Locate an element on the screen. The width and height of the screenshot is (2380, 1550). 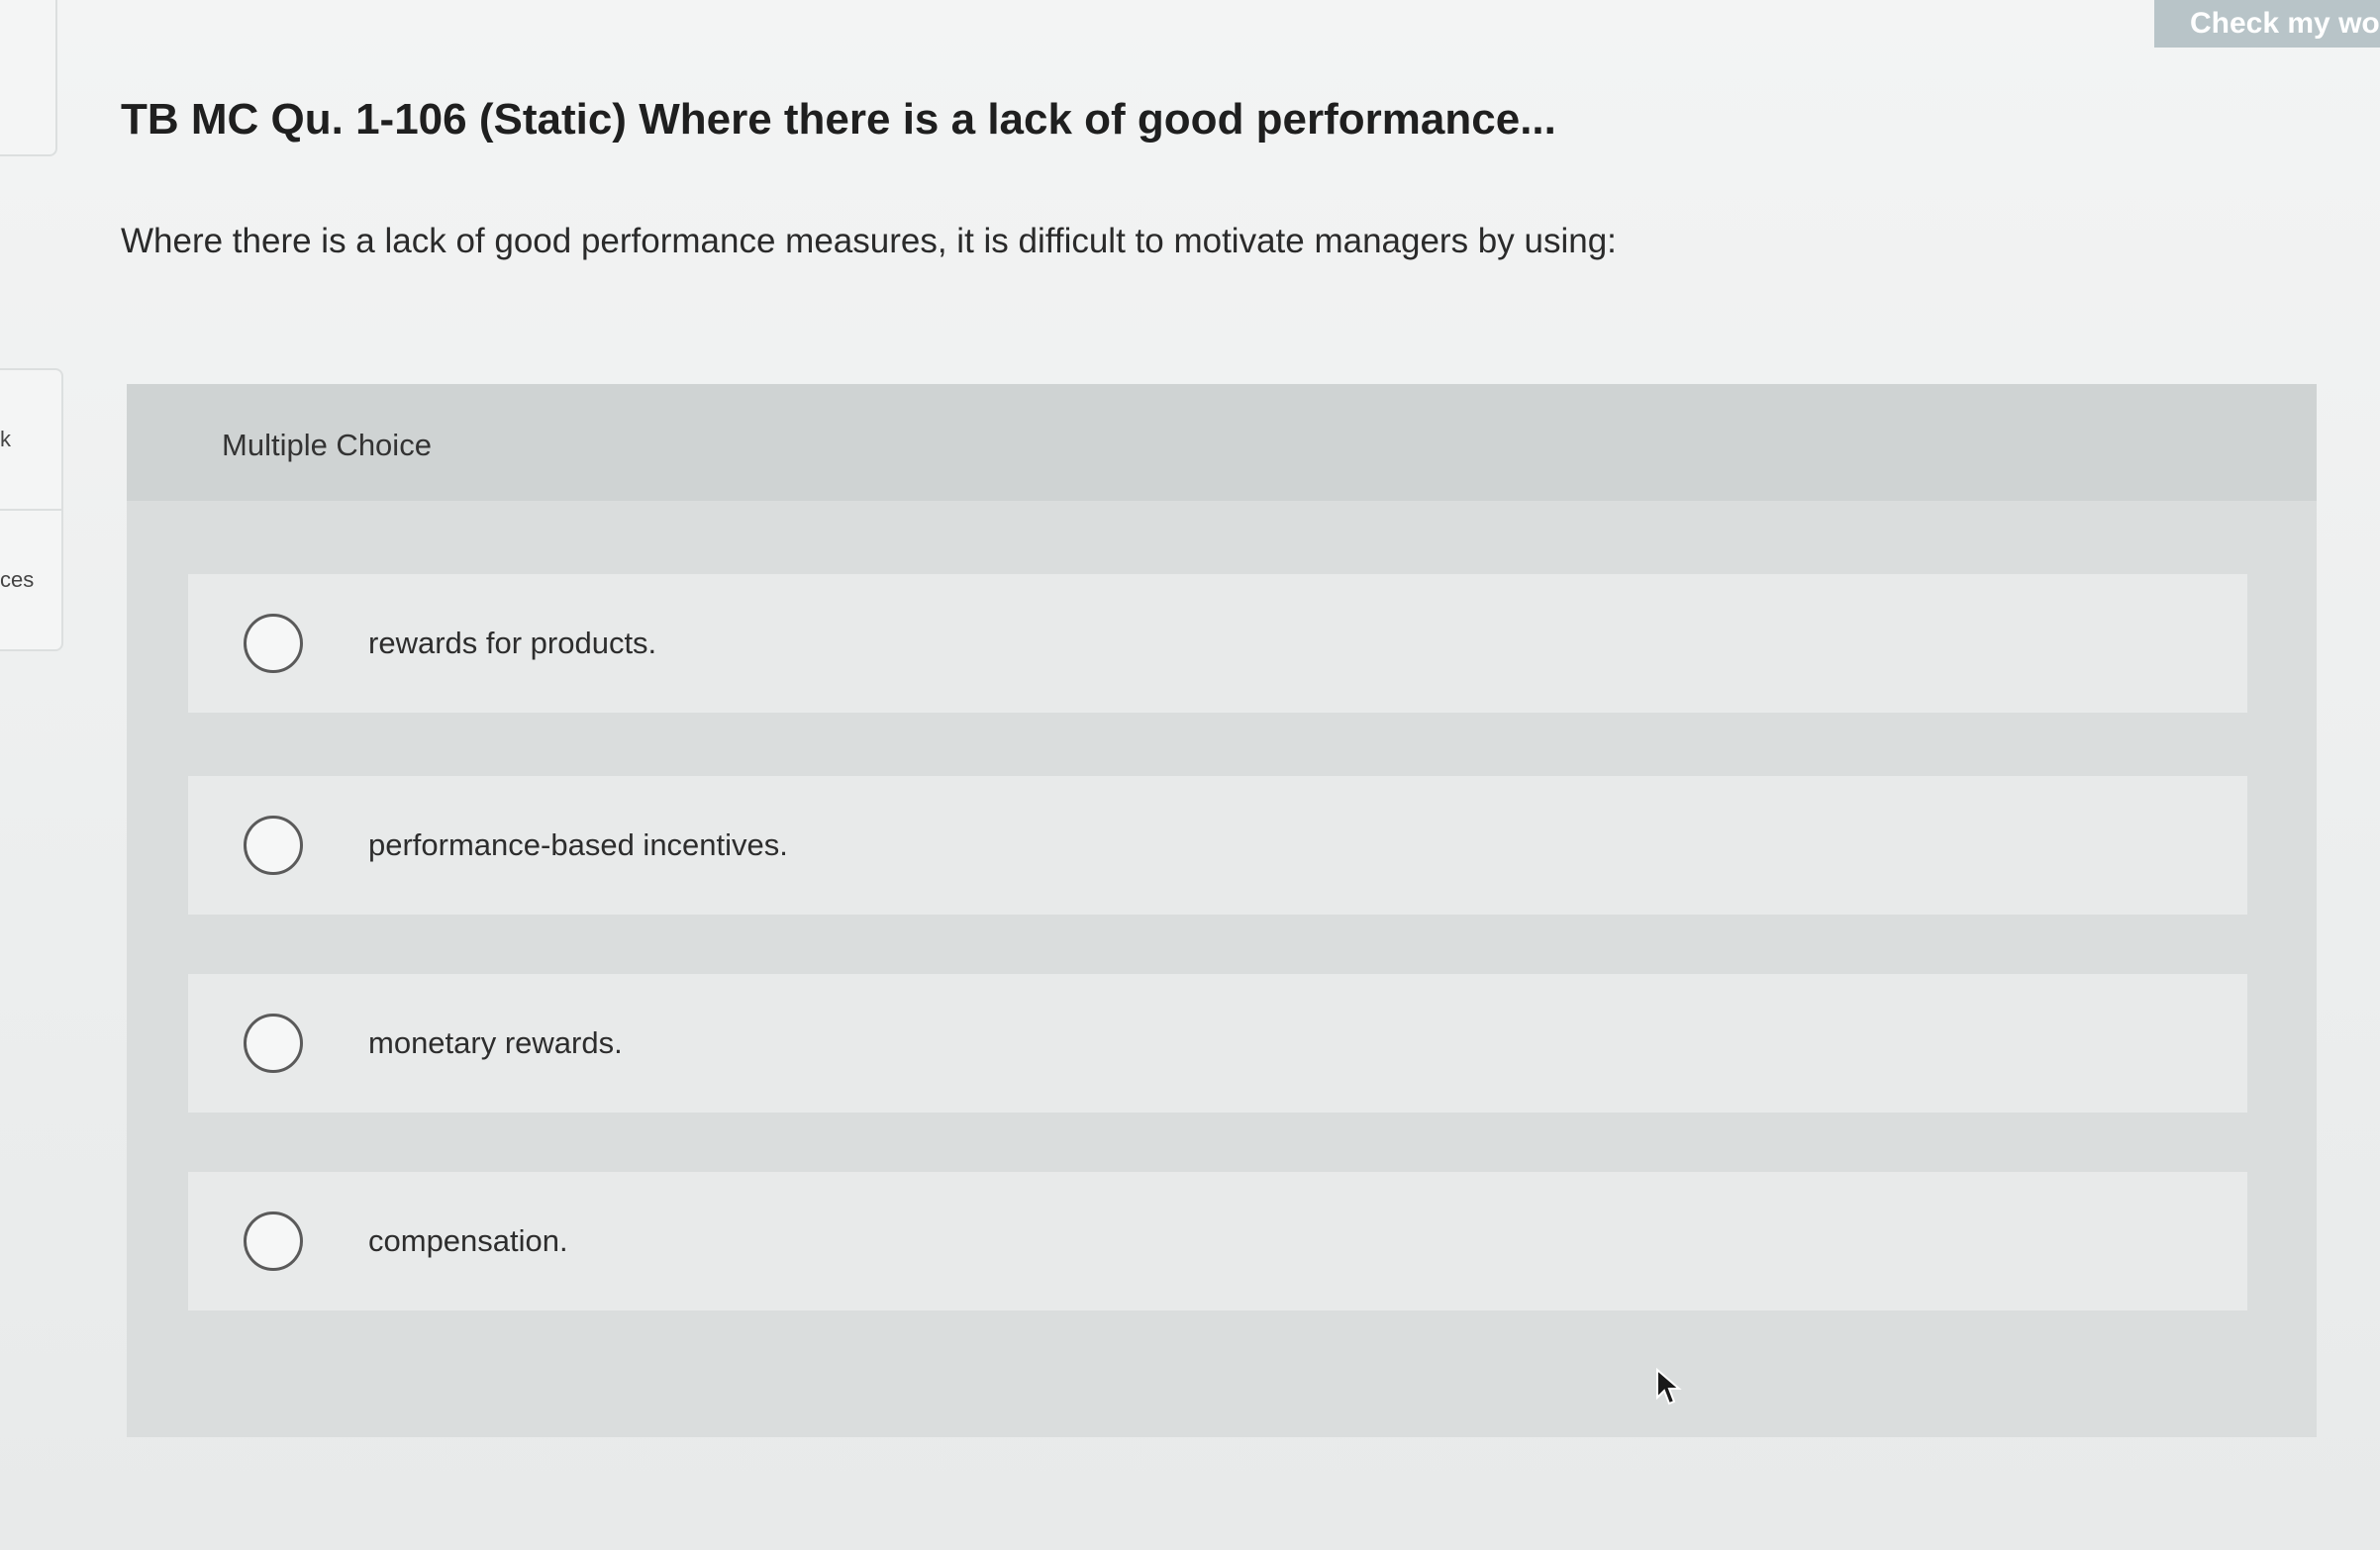
check-my-work-button: Check my wo is located at coordinates (2267, 24).